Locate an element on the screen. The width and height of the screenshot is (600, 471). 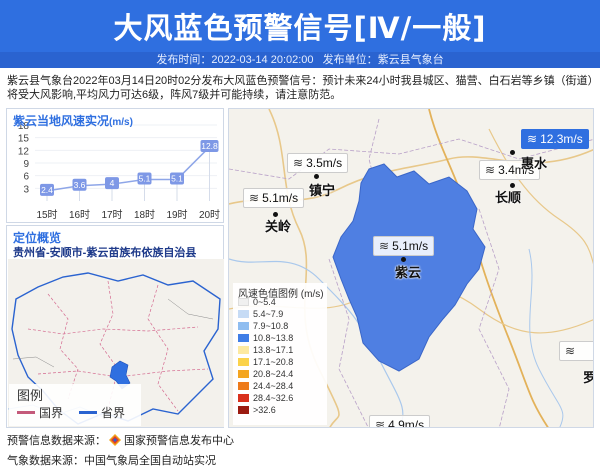
header-banner: 大风蓝色预警信号[Ⅳ/一般] is located at coordinates (300, 26).